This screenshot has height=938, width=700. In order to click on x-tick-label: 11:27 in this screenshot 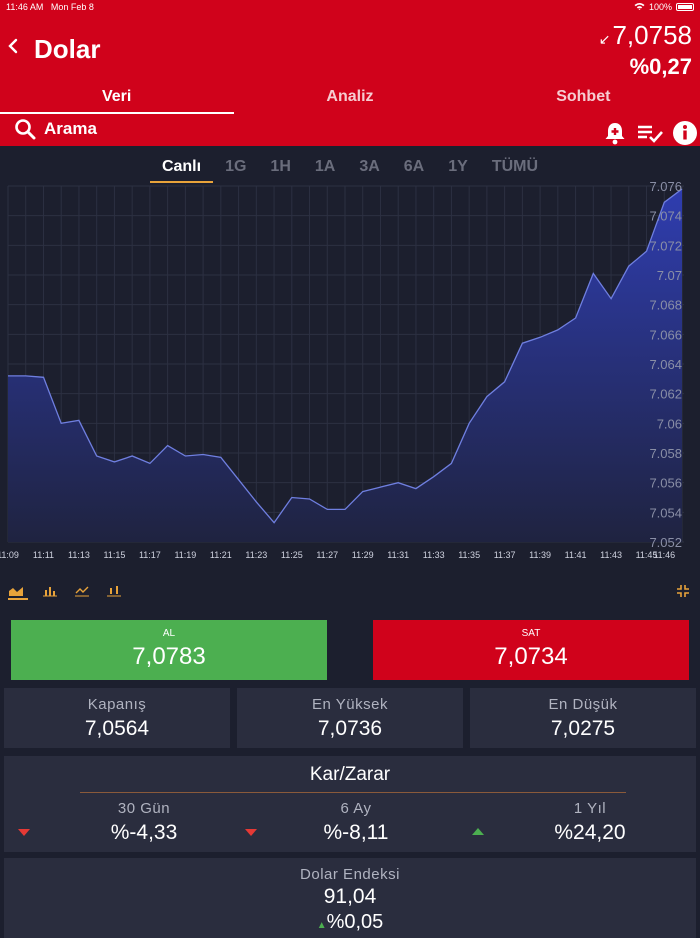, I will do `click(327, 555)`.